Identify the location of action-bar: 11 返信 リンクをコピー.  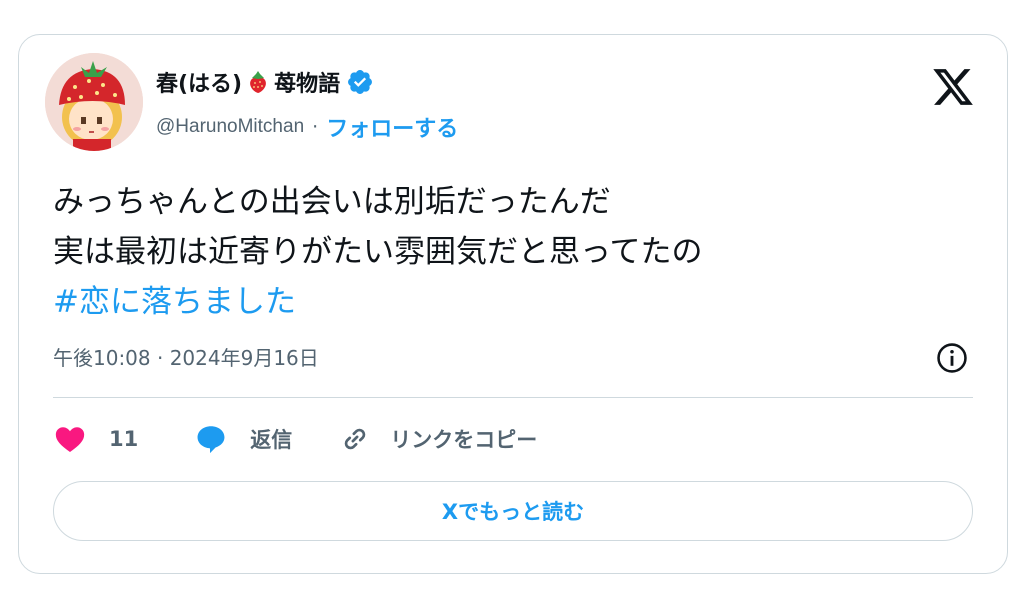
(295, 439).